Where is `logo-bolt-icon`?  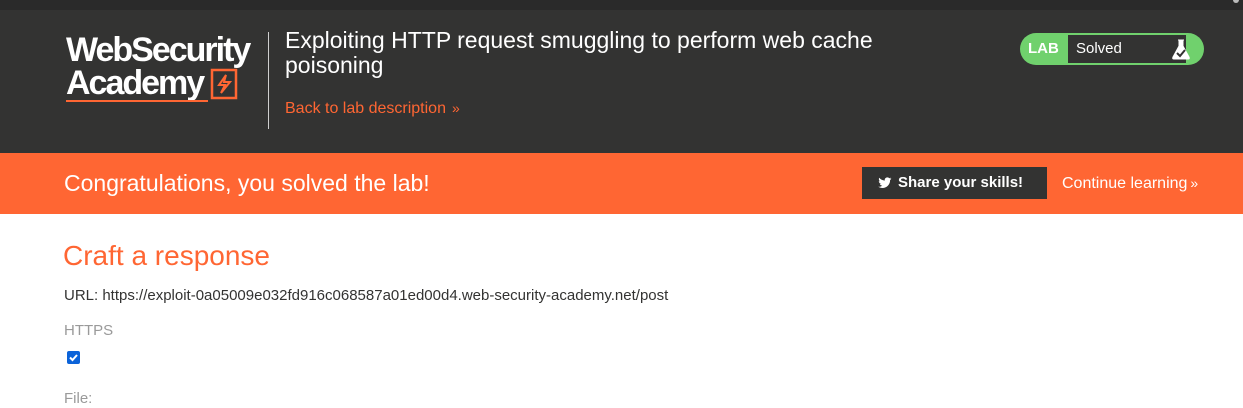 logo-bolt-icon is located at coordinates (224, 84).